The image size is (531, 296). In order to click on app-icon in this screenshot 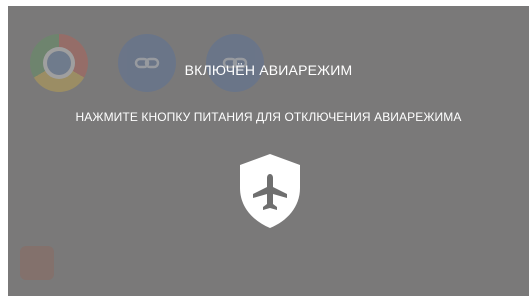, I will do `click(37, 263)`.